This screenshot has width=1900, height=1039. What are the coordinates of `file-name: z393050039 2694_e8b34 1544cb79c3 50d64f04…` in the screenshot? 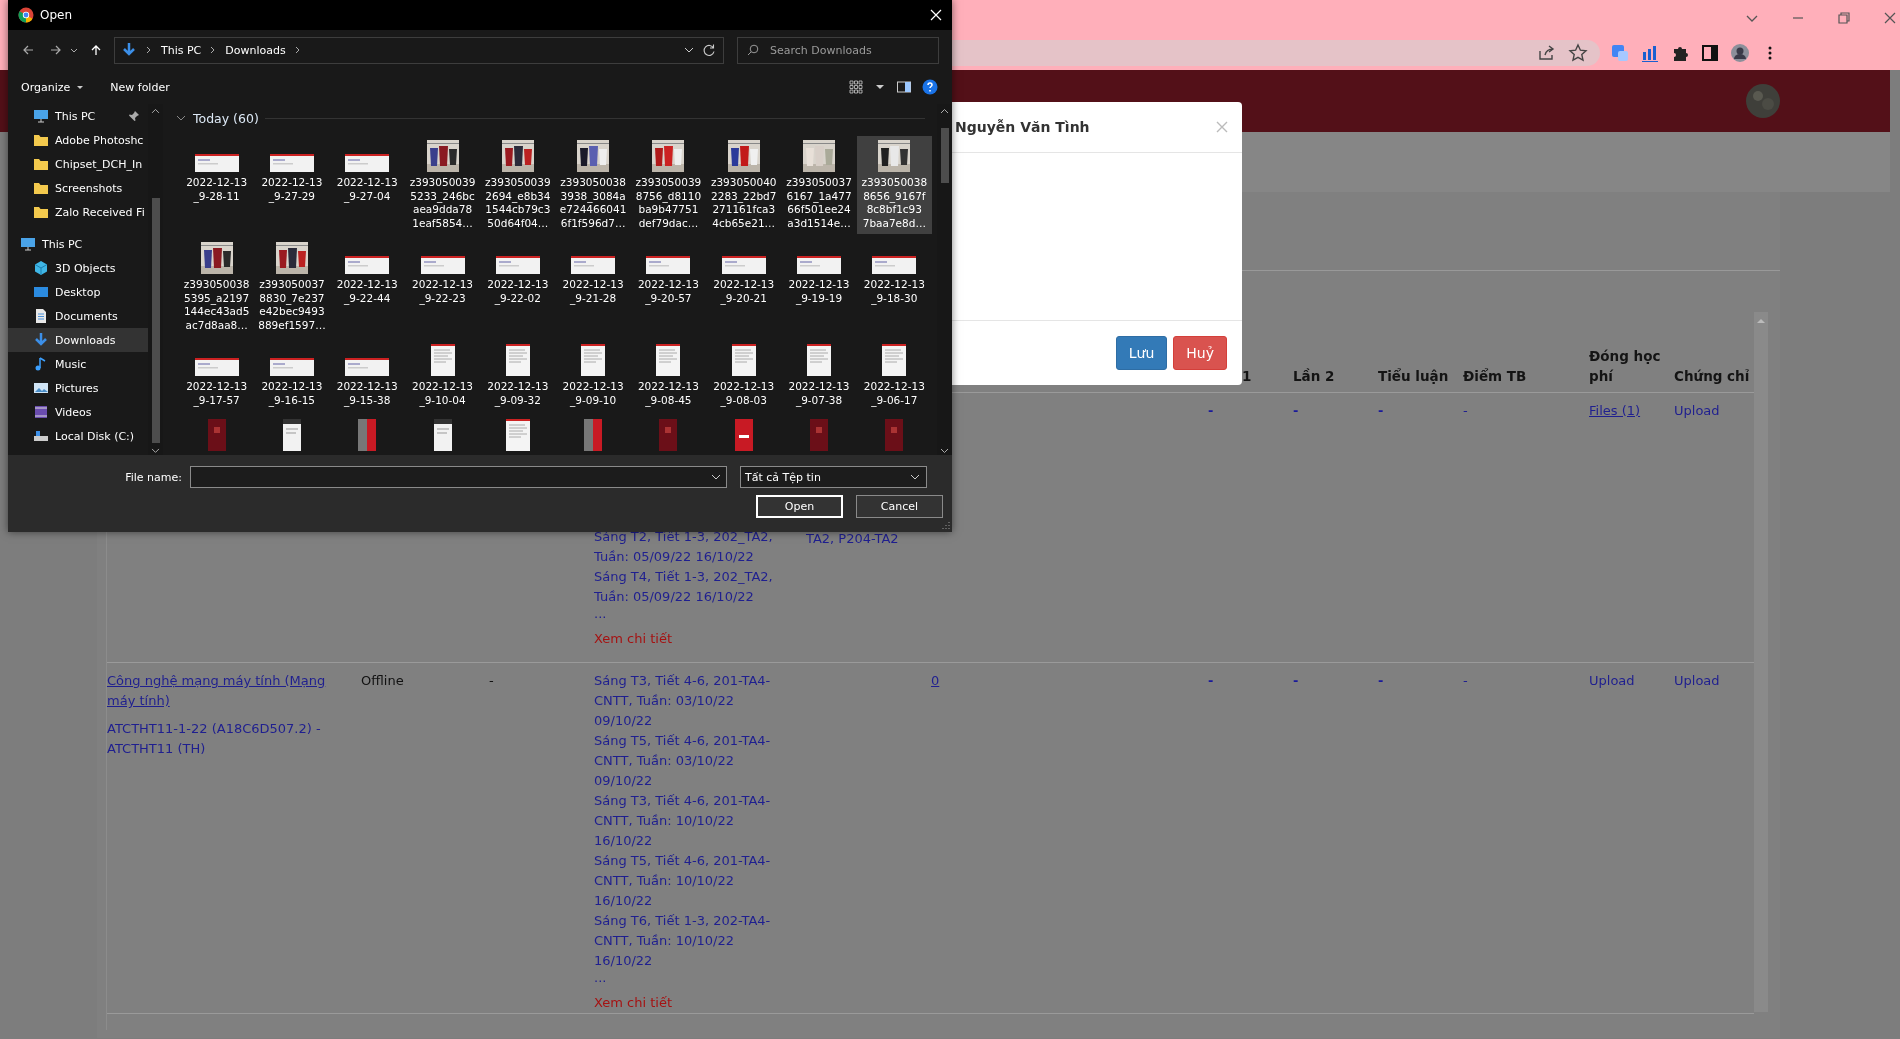 It's located at (518, 203).